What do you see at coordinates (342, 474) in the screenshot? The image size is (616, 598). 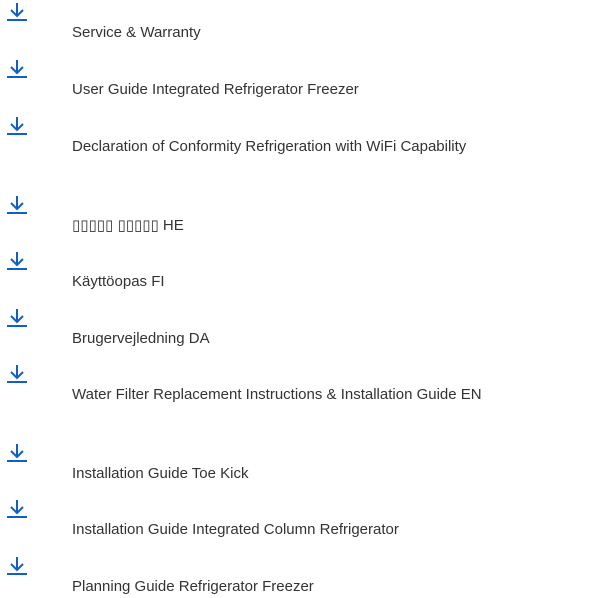 I see `document-title: Installation Guide Toe Kick` at bounding box center [342, 474].